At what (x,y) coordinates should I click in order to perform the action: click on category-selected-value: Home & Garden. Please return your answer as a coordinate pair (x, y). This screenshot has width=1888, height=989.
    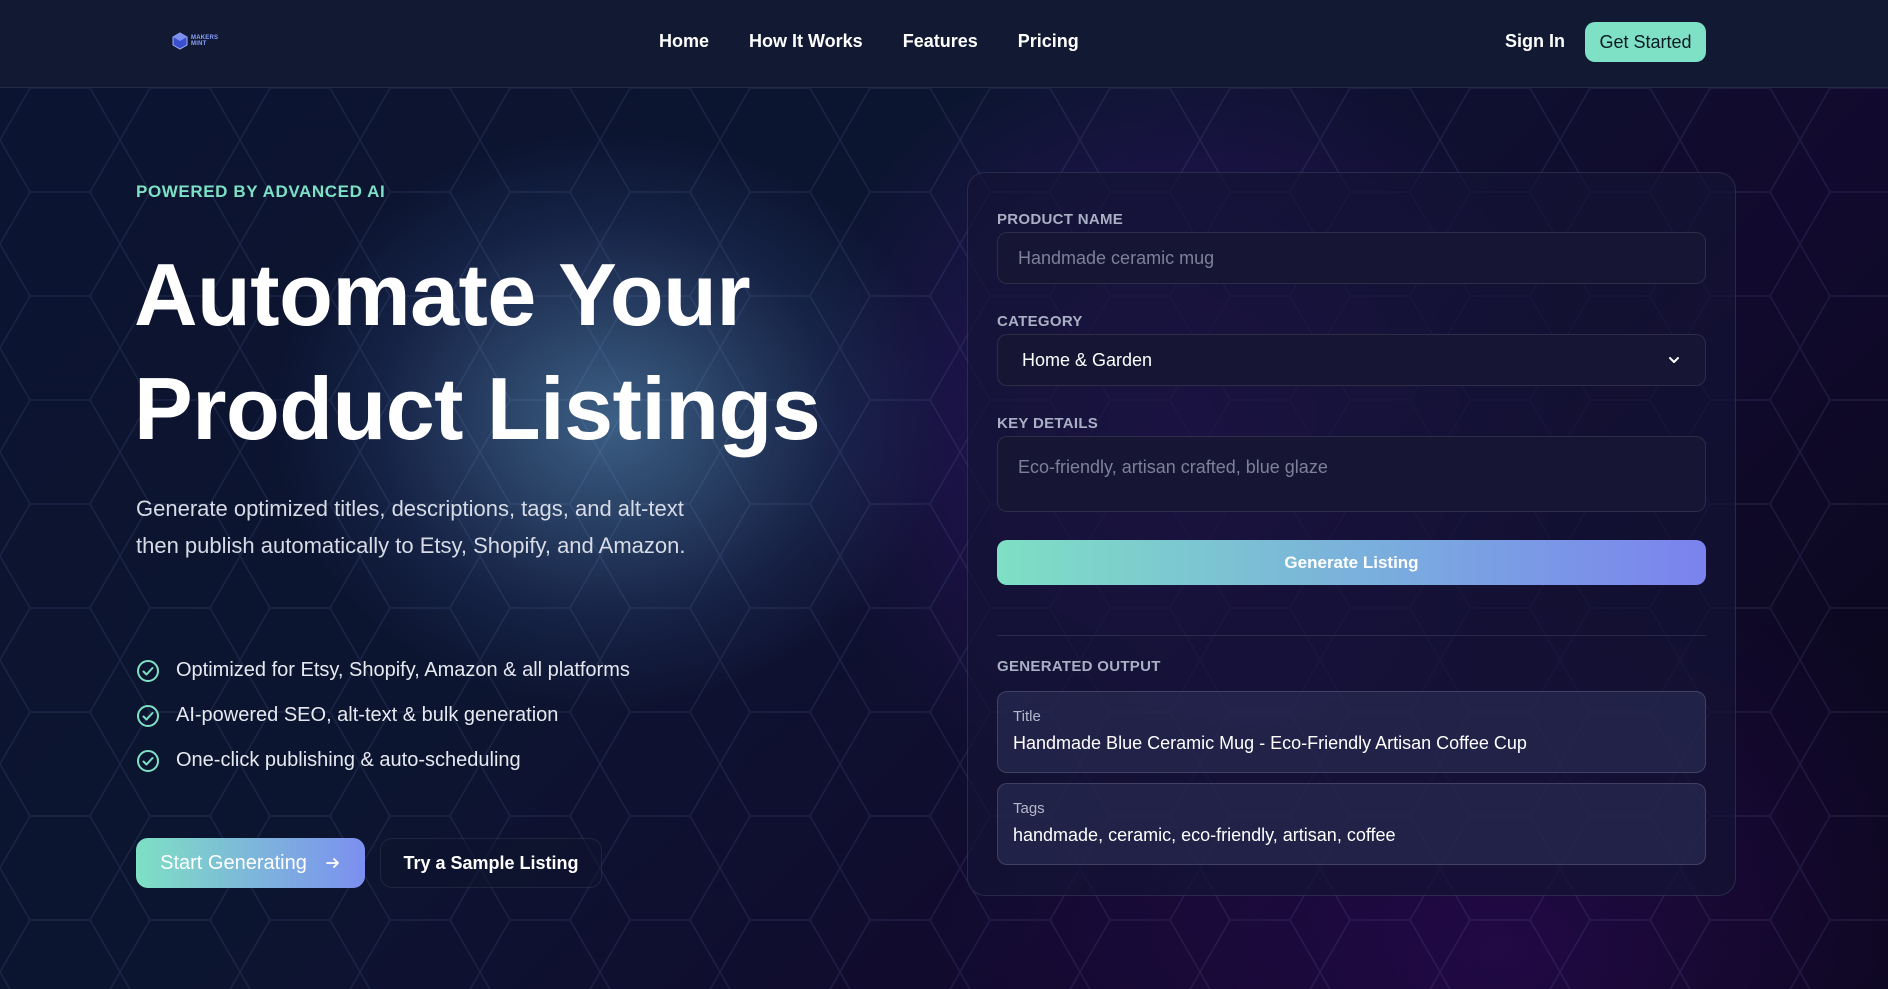
    Looking at the image, I should click on (1087, 359).